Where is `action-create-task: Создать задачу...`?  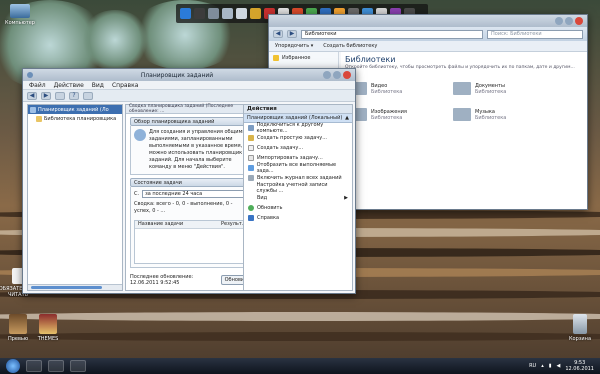 action-create-task: Создать задачу... is located at coordinates (298, 148).